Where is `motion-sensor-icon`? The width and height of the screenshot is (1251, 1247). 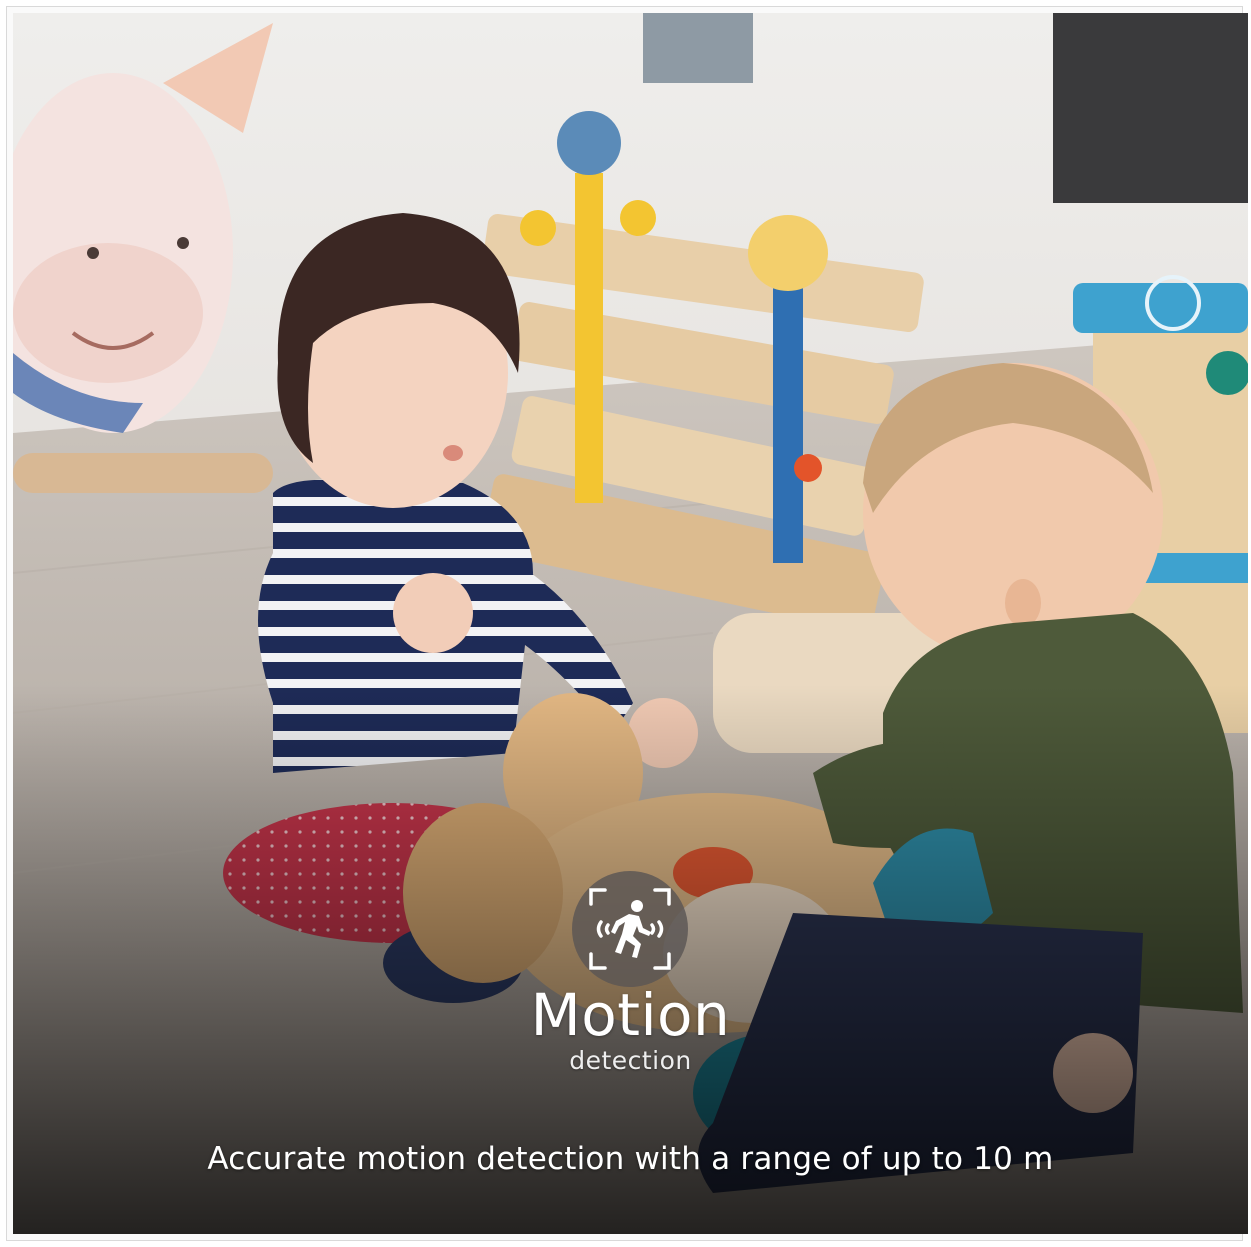
motion-sensor-icon is located at coordinates (630, 929).